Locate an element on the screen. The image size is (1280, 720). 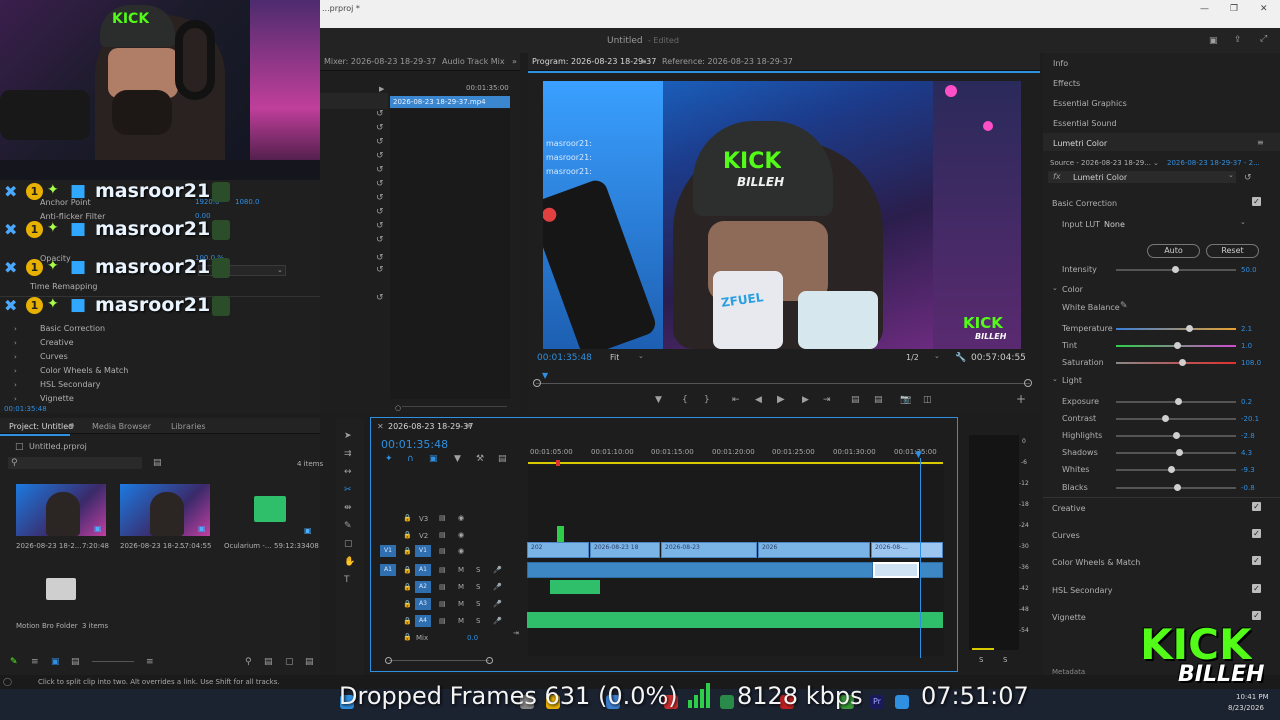
captions-icon: ▤ is located at coordinates (502, 459).